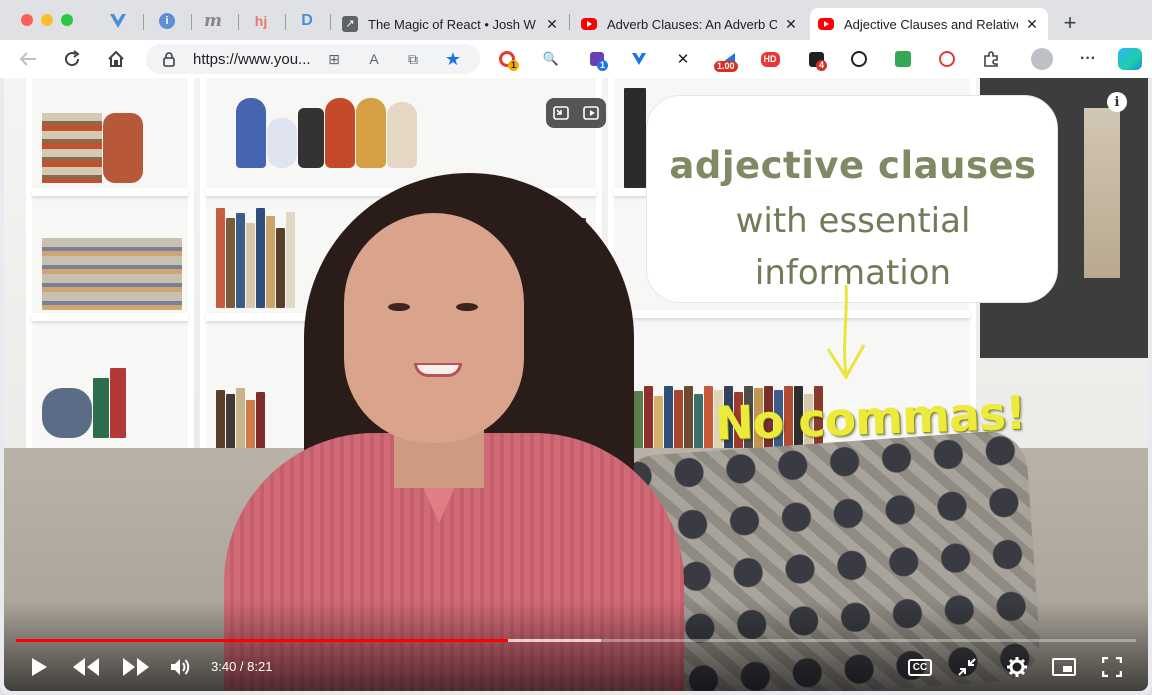 The image size is (1152, 695). What do you see at coordinates (334, 59) in the screenshot?
I see `apps-icon: ⊞` at bounding box center [334, 59].